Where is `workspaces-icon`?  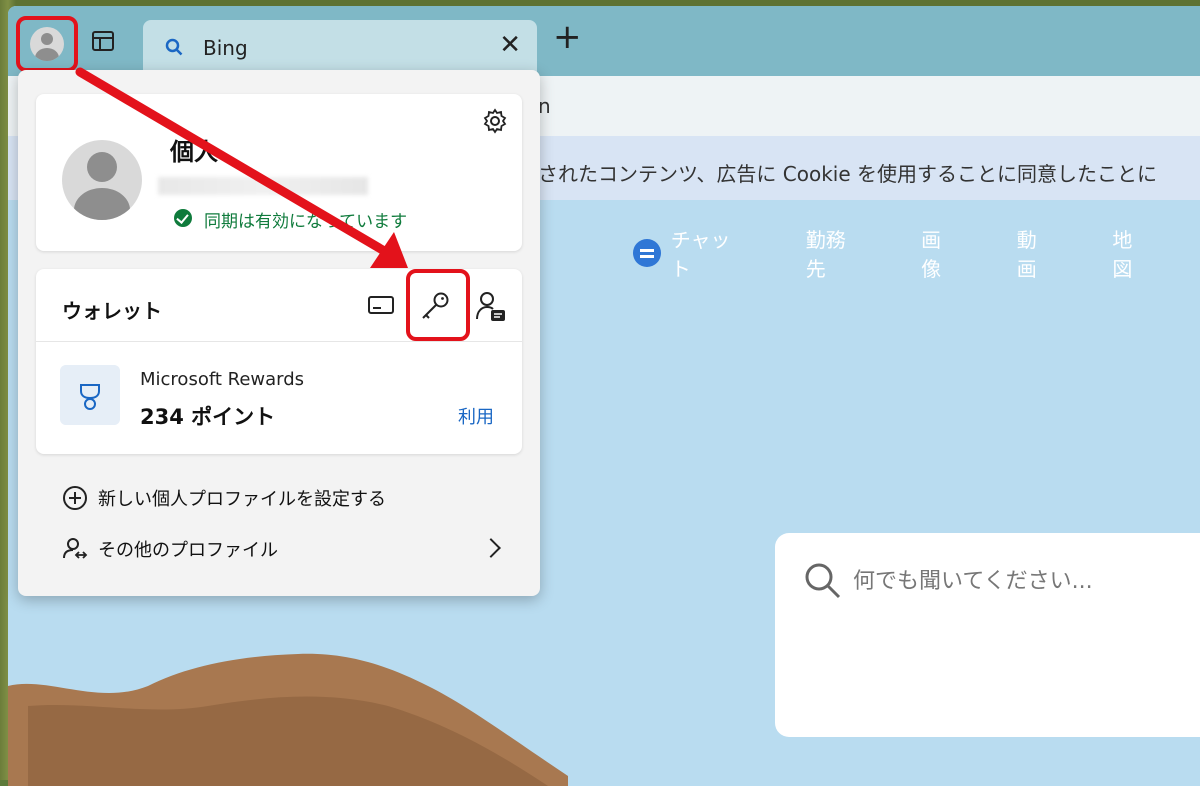
workspaces-icon is located at coordinates (103, 41).